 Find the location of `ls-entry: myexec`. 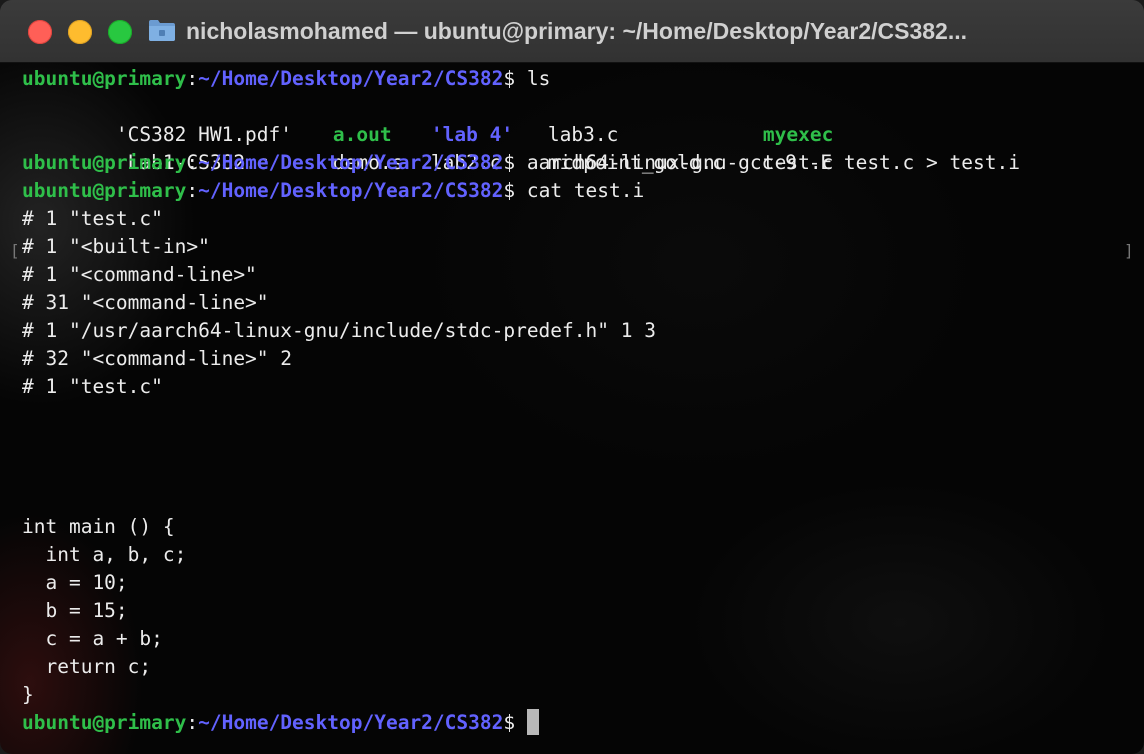

ls-entry: myexec is located at coordinates (798, 134).